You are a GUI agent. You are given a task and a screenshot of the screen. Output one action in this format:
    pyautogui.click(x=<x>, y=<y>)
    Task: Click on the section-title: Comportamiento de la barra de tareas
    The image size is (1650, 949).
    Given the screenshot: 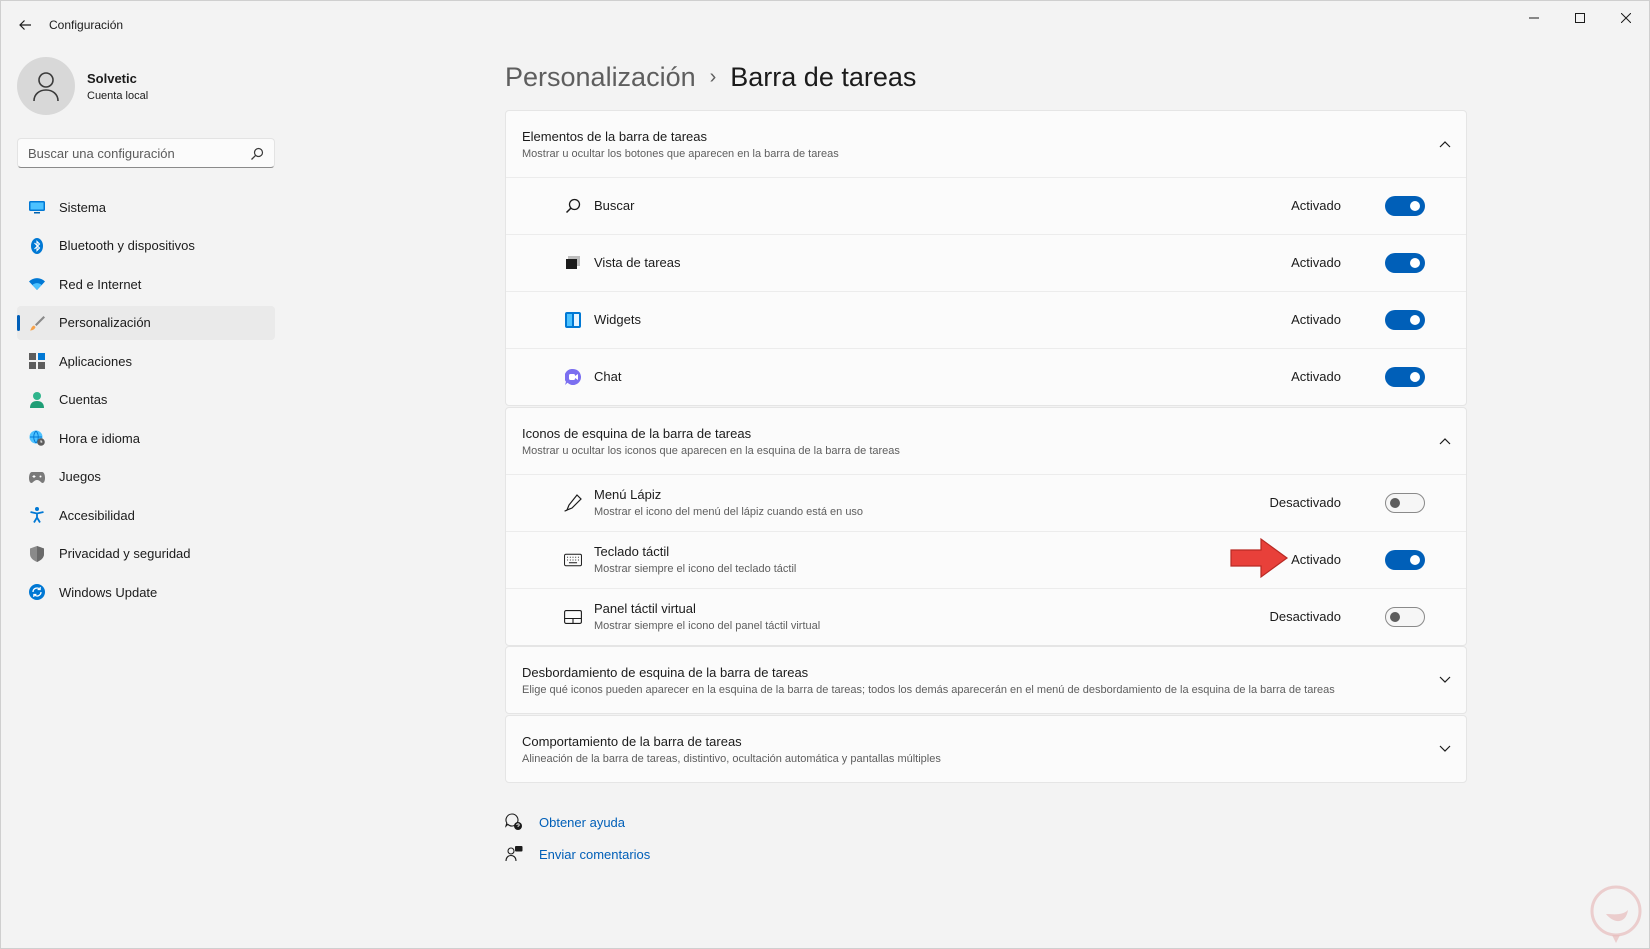 What is the action you would take?
    pyautogui.click(x=632, y=741)
    